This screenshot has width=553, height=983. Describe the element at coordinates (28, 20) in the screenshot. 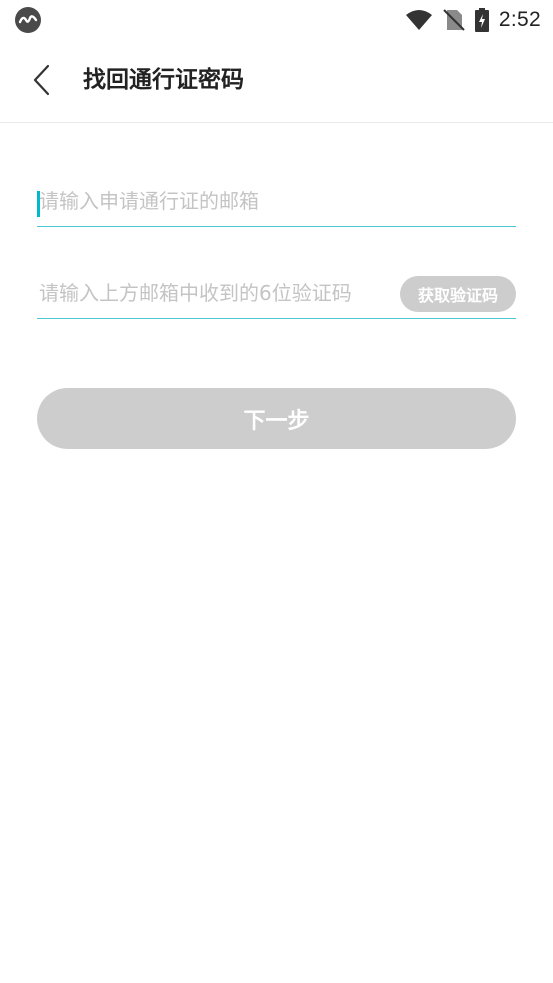

I see `app-notification-icon` at that location.